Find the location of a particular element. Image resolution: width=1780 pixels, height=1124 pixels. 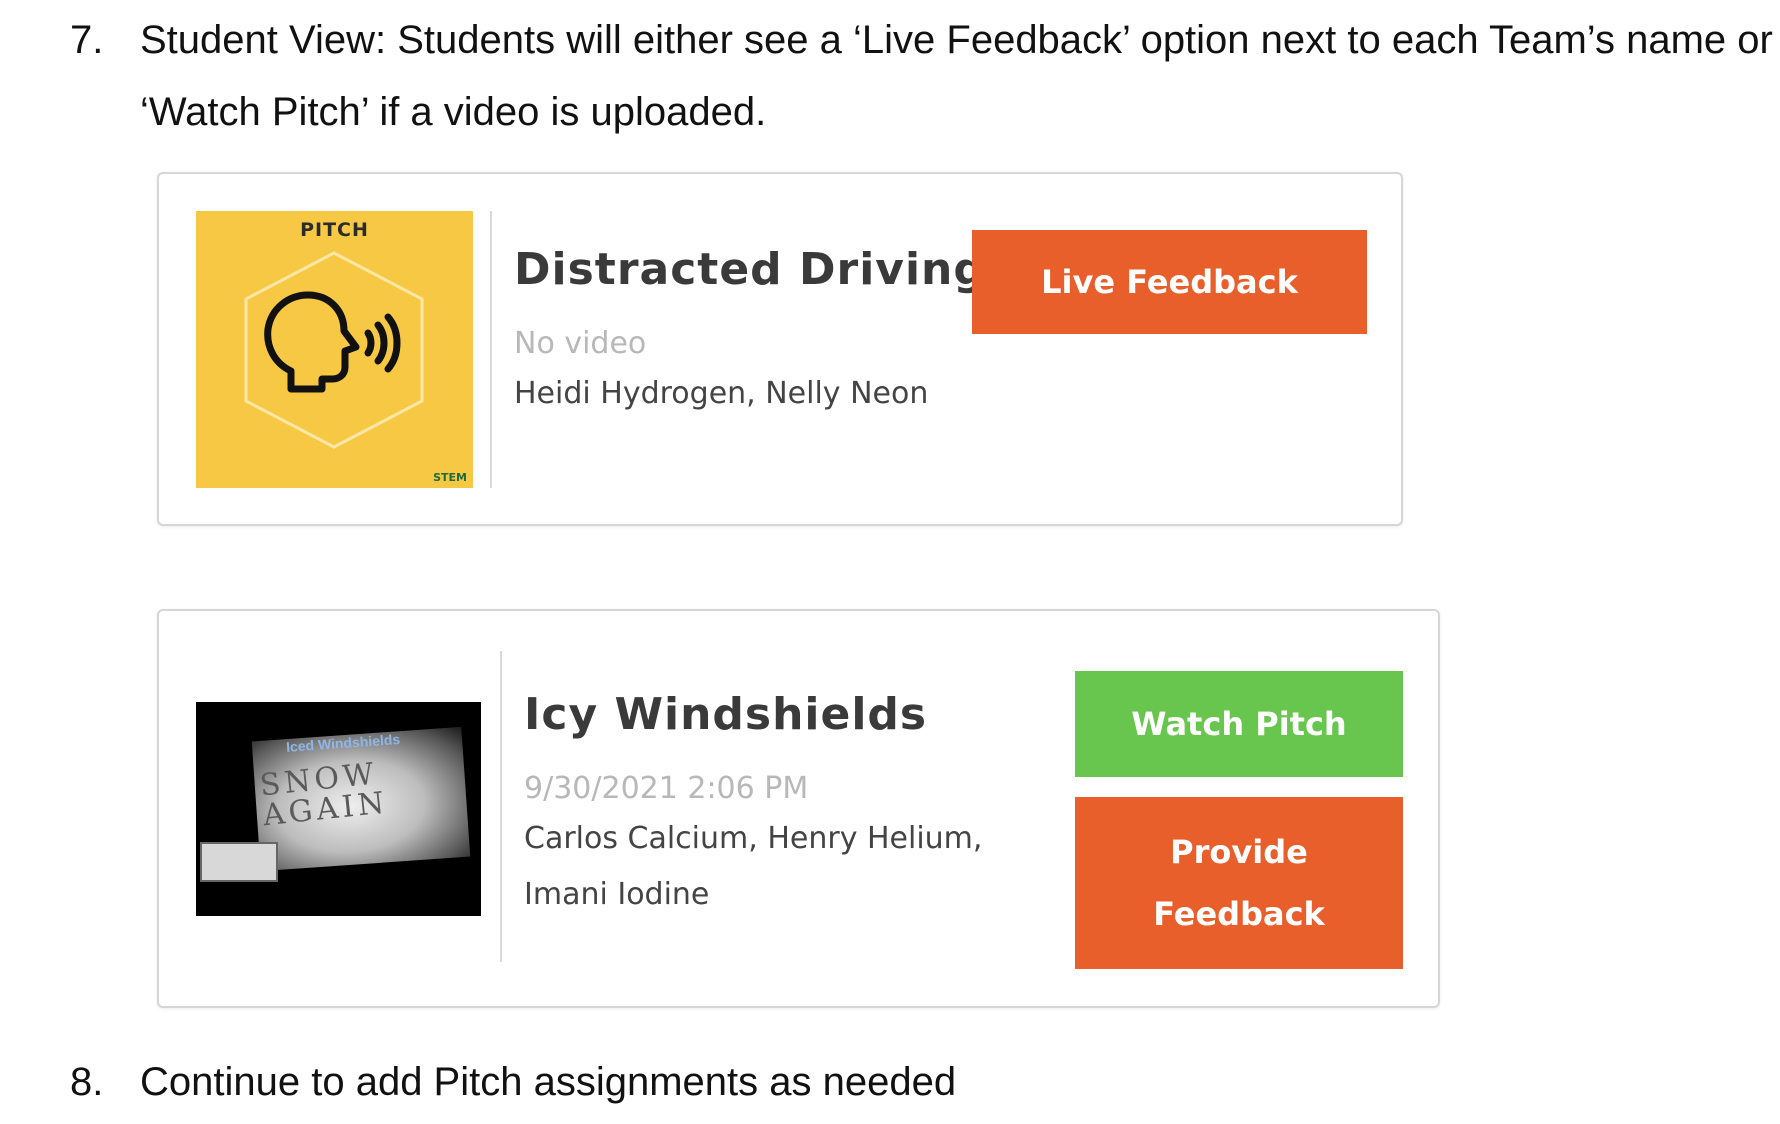

pitch-label: PITCH is located at coordinates (334, 230).